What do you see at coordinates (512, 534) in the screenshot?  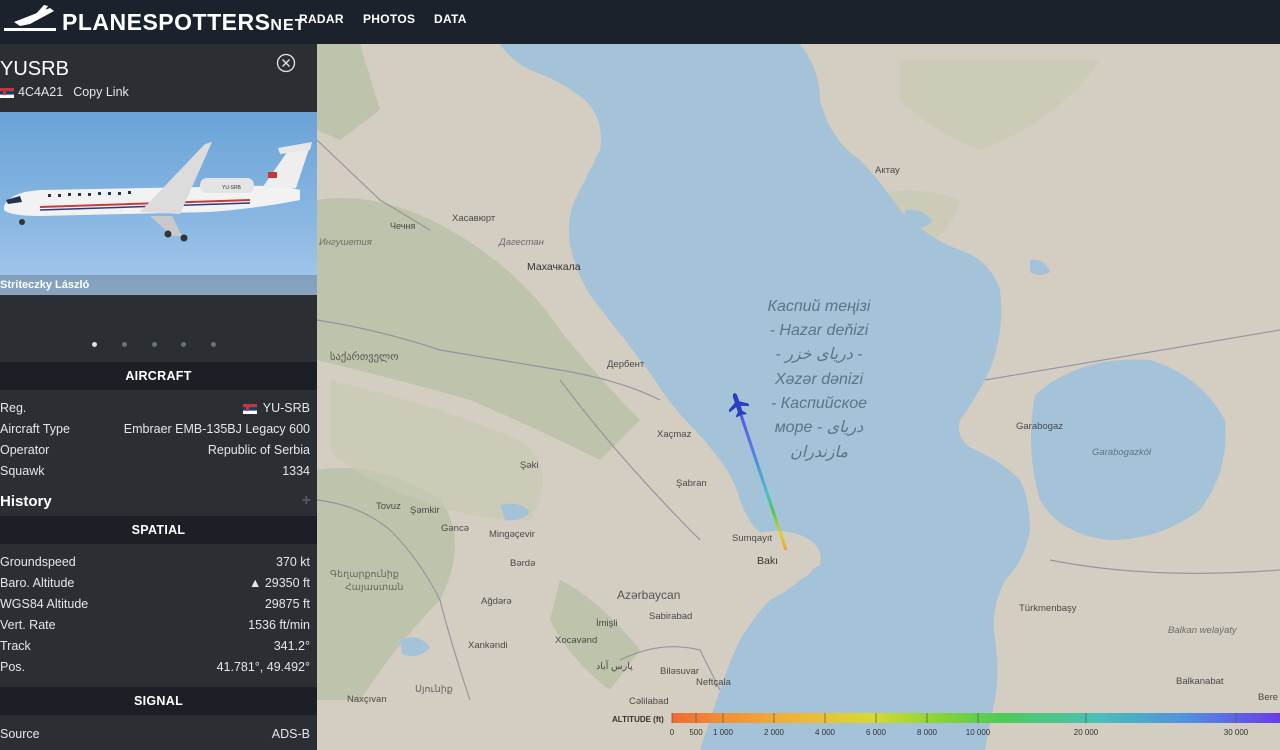 I see `map-label: Mingəçevir` at bounding box center [512, 534].